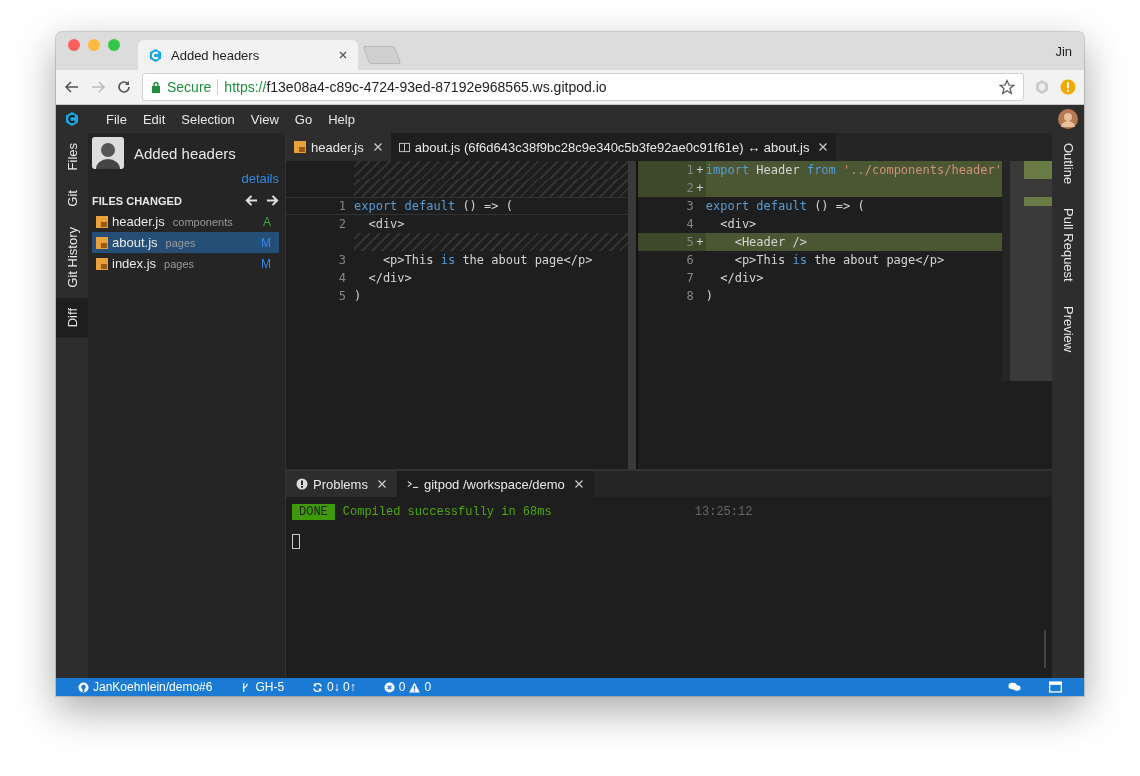 Image resolution: width=1140 pixels, height=776 pixels. Describe the element at coordinates (389, 687) in the screenshot. I see `error-icon` at that location.